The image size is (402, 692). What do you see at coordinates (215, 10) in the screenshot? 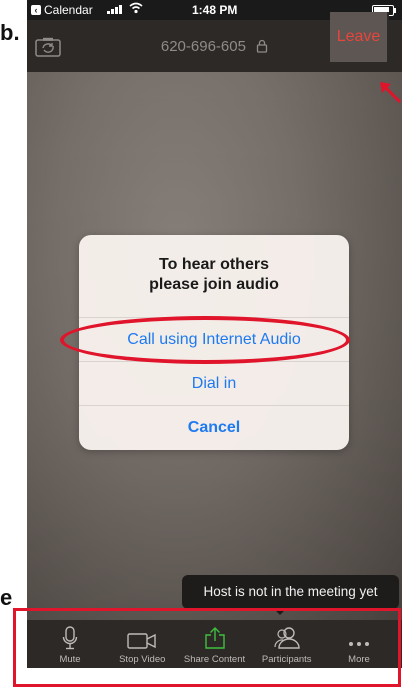
I see `status-time: 1:48 PM` at bounding box center [215, 10].